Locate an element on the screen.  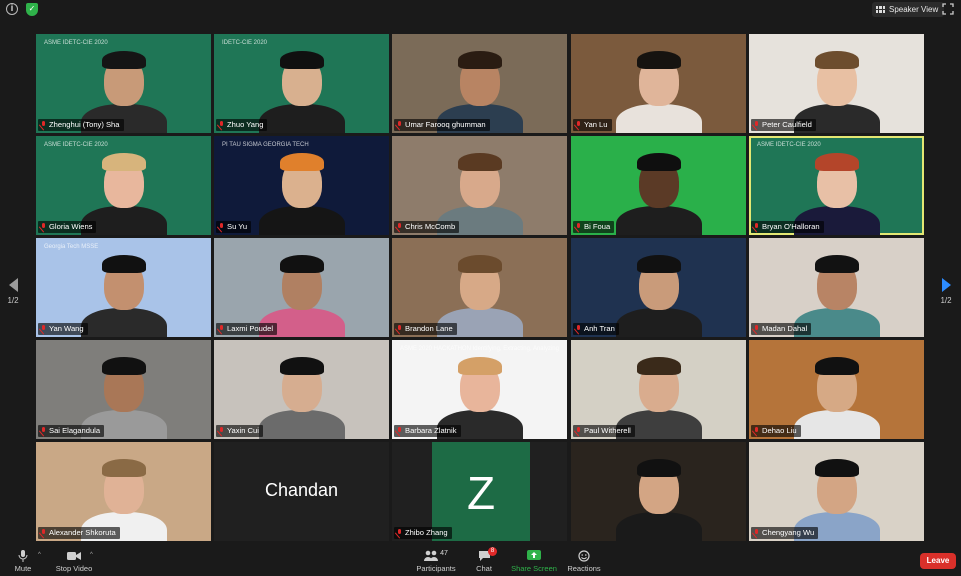
participant-video-tile: Alexander Shkoruta is located at coordinates (123, 491).